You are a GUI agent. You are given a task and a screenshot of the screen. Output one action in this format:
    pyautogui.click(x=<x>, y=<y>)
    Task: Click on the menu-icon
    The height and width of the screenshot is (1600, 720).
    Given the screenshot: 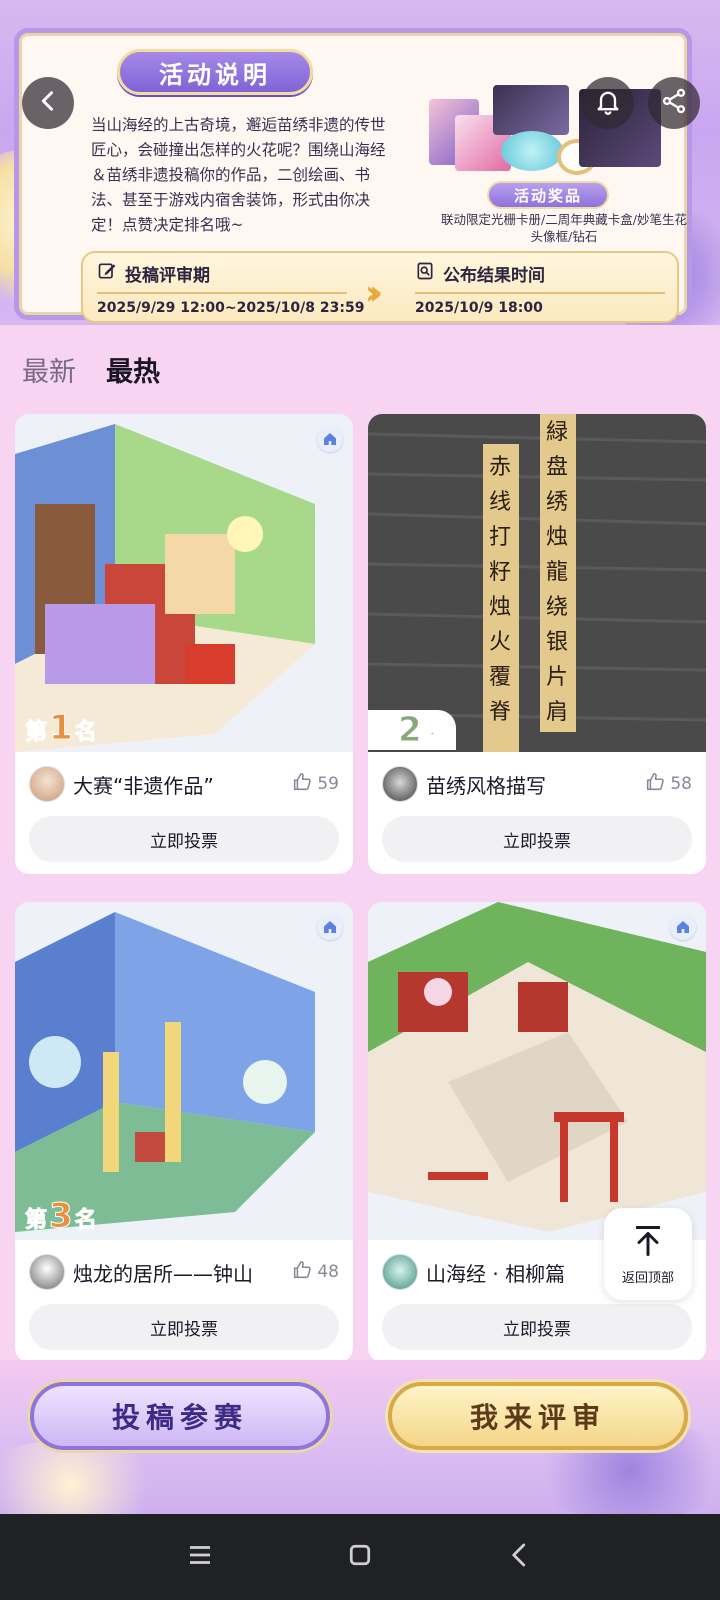 What is the action you would take?
    pyautogui.click(x=200, y=1557)
    